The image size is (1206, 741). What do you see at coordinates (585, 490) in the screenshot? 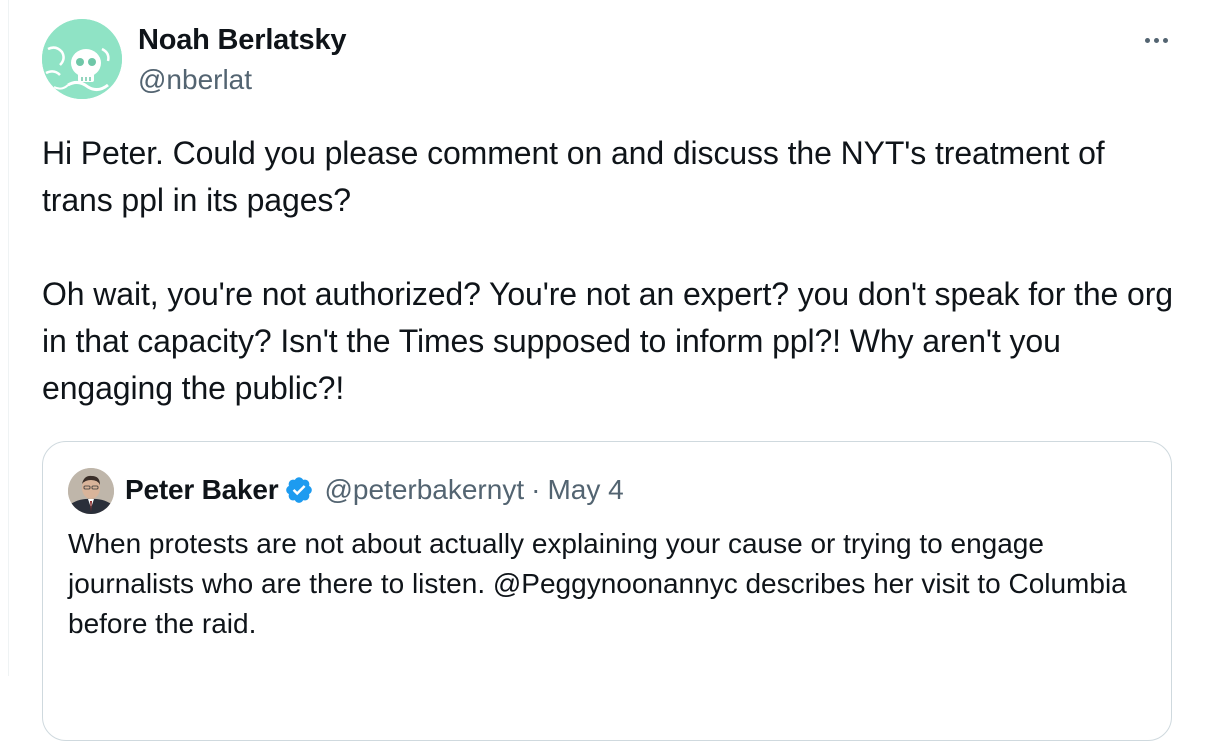
I see `quoted-tweet-date: May 4` at bounding box center [585, 490].